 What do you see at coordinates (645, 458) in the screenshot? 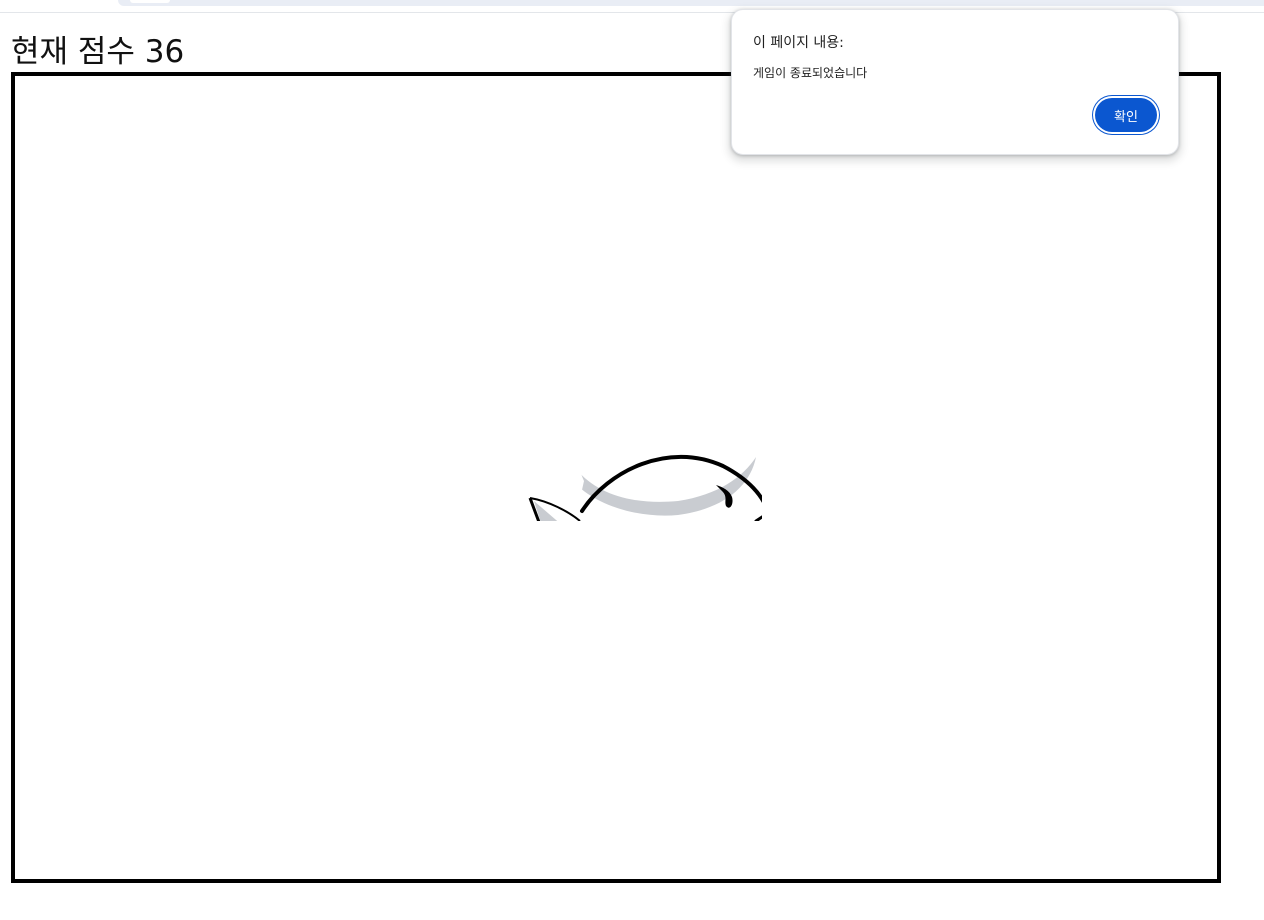
I see `fish-icon` at bounding box center [645, 458].